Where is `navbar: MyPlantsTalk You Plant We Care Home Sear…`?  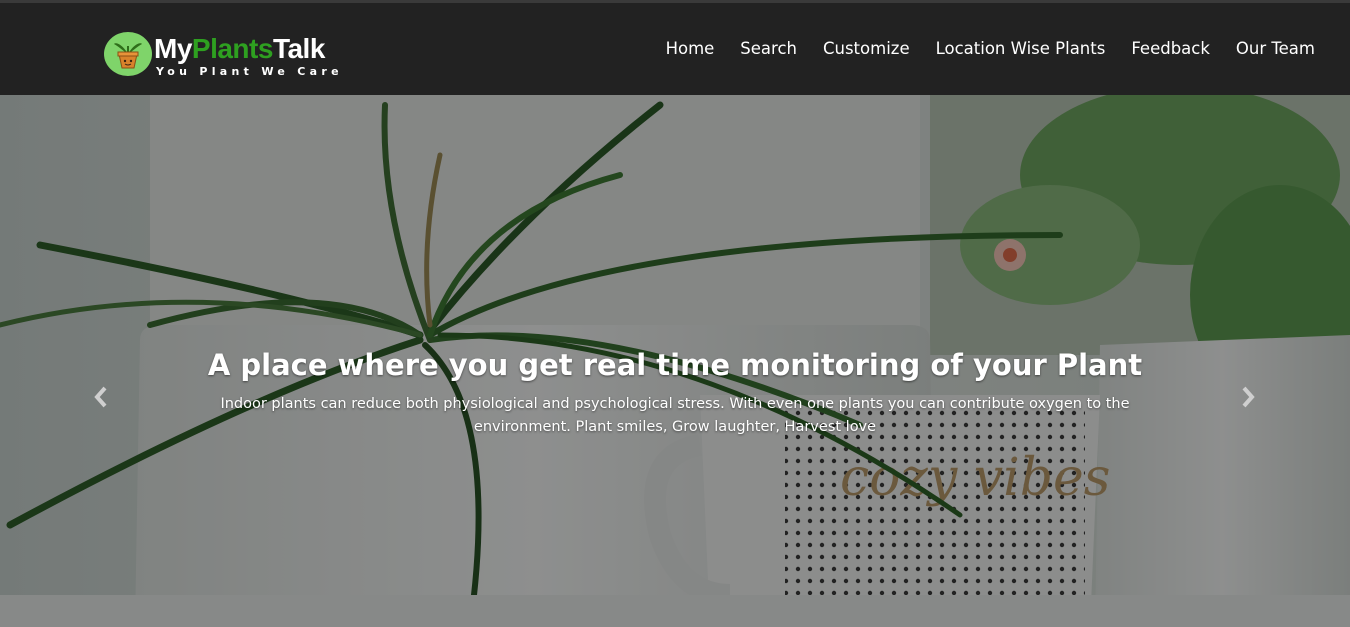
navbar: MyPlantsTalk You Plant We Care Home Sear… is located at coordinates (675, 49).